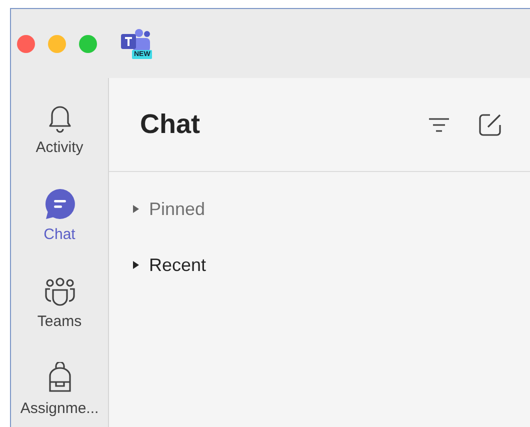 Image resolution: width=530 pixels, height=427 pixels. What do you see at coordinates (170, 125) in the screenshot?
I see `page-title: Chat` at bounding box center [170, 125].